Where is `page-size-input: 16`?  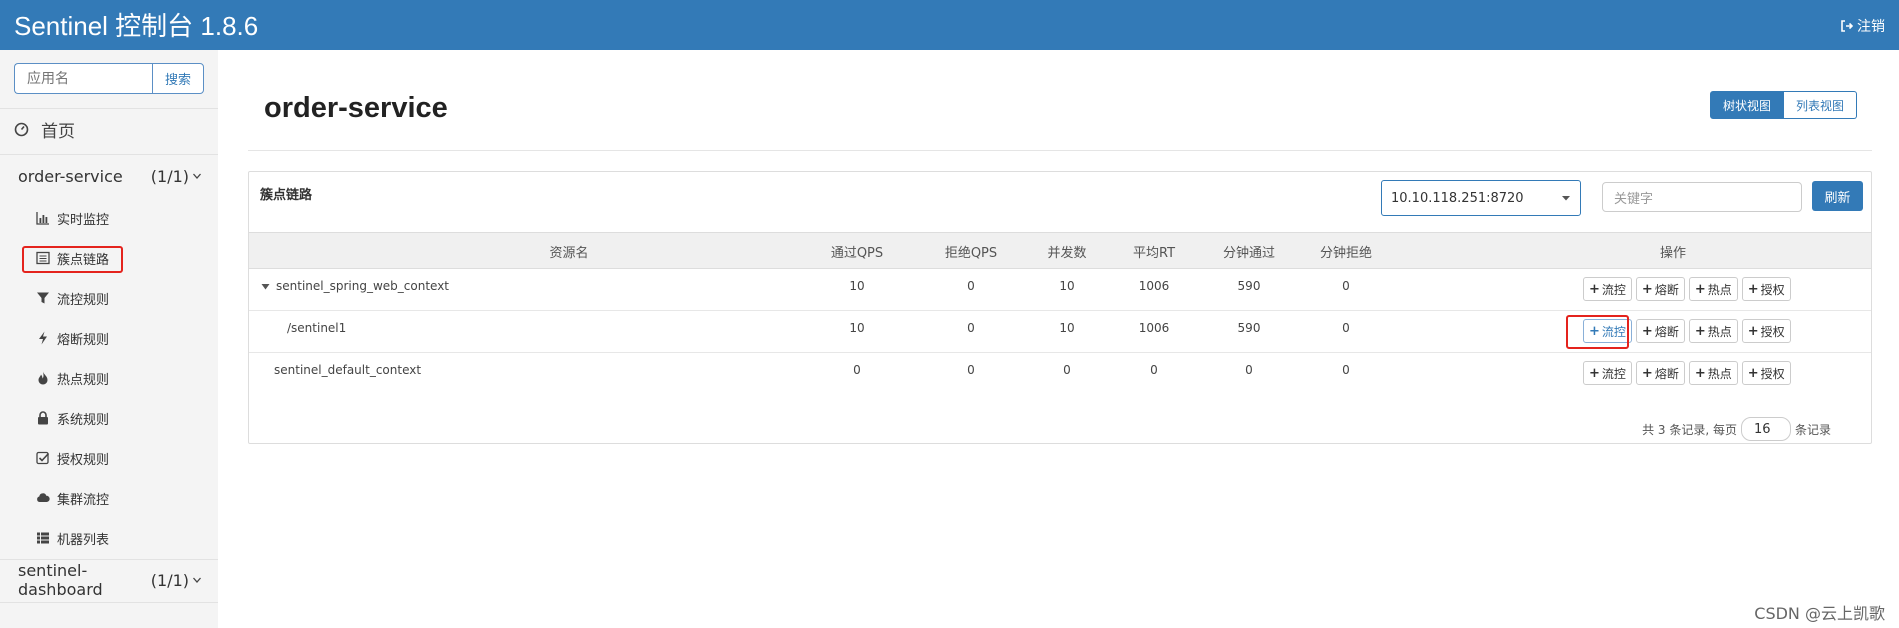
page-size-input: 16 is located at coordinates (1765, 429).